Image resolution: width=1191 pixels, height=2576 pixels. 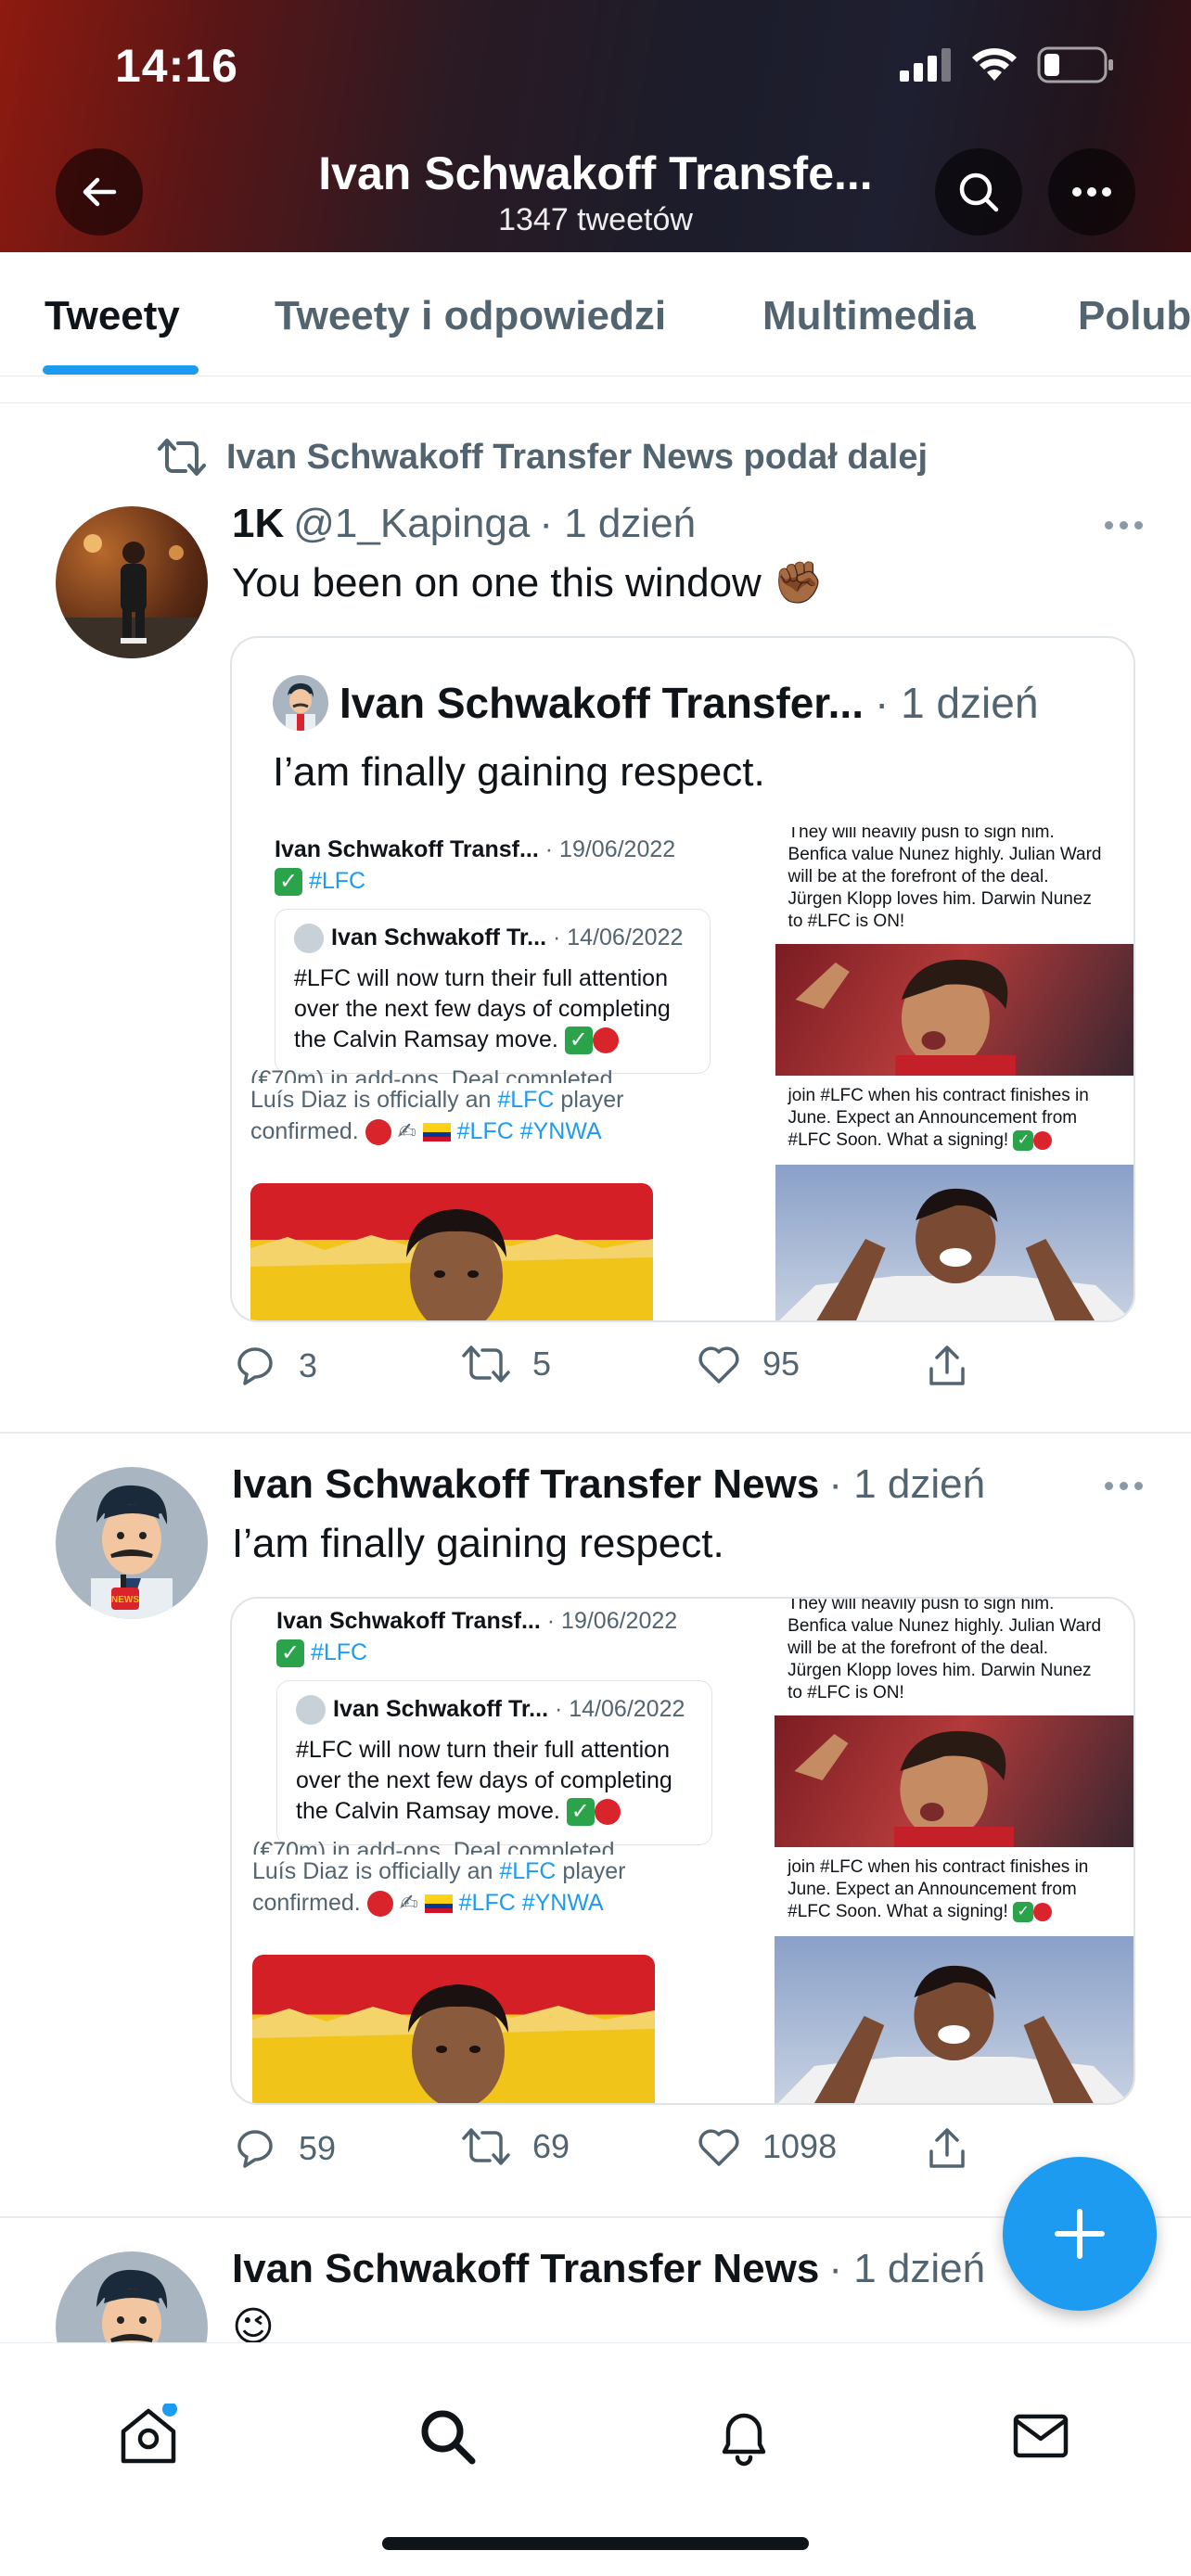 What do you see at coordinates (542, 457) in the screenshot?
I see `retweet-indicator: Ivan Schwakoff Transfer News podał dalej` at bounding box center [542, 457].